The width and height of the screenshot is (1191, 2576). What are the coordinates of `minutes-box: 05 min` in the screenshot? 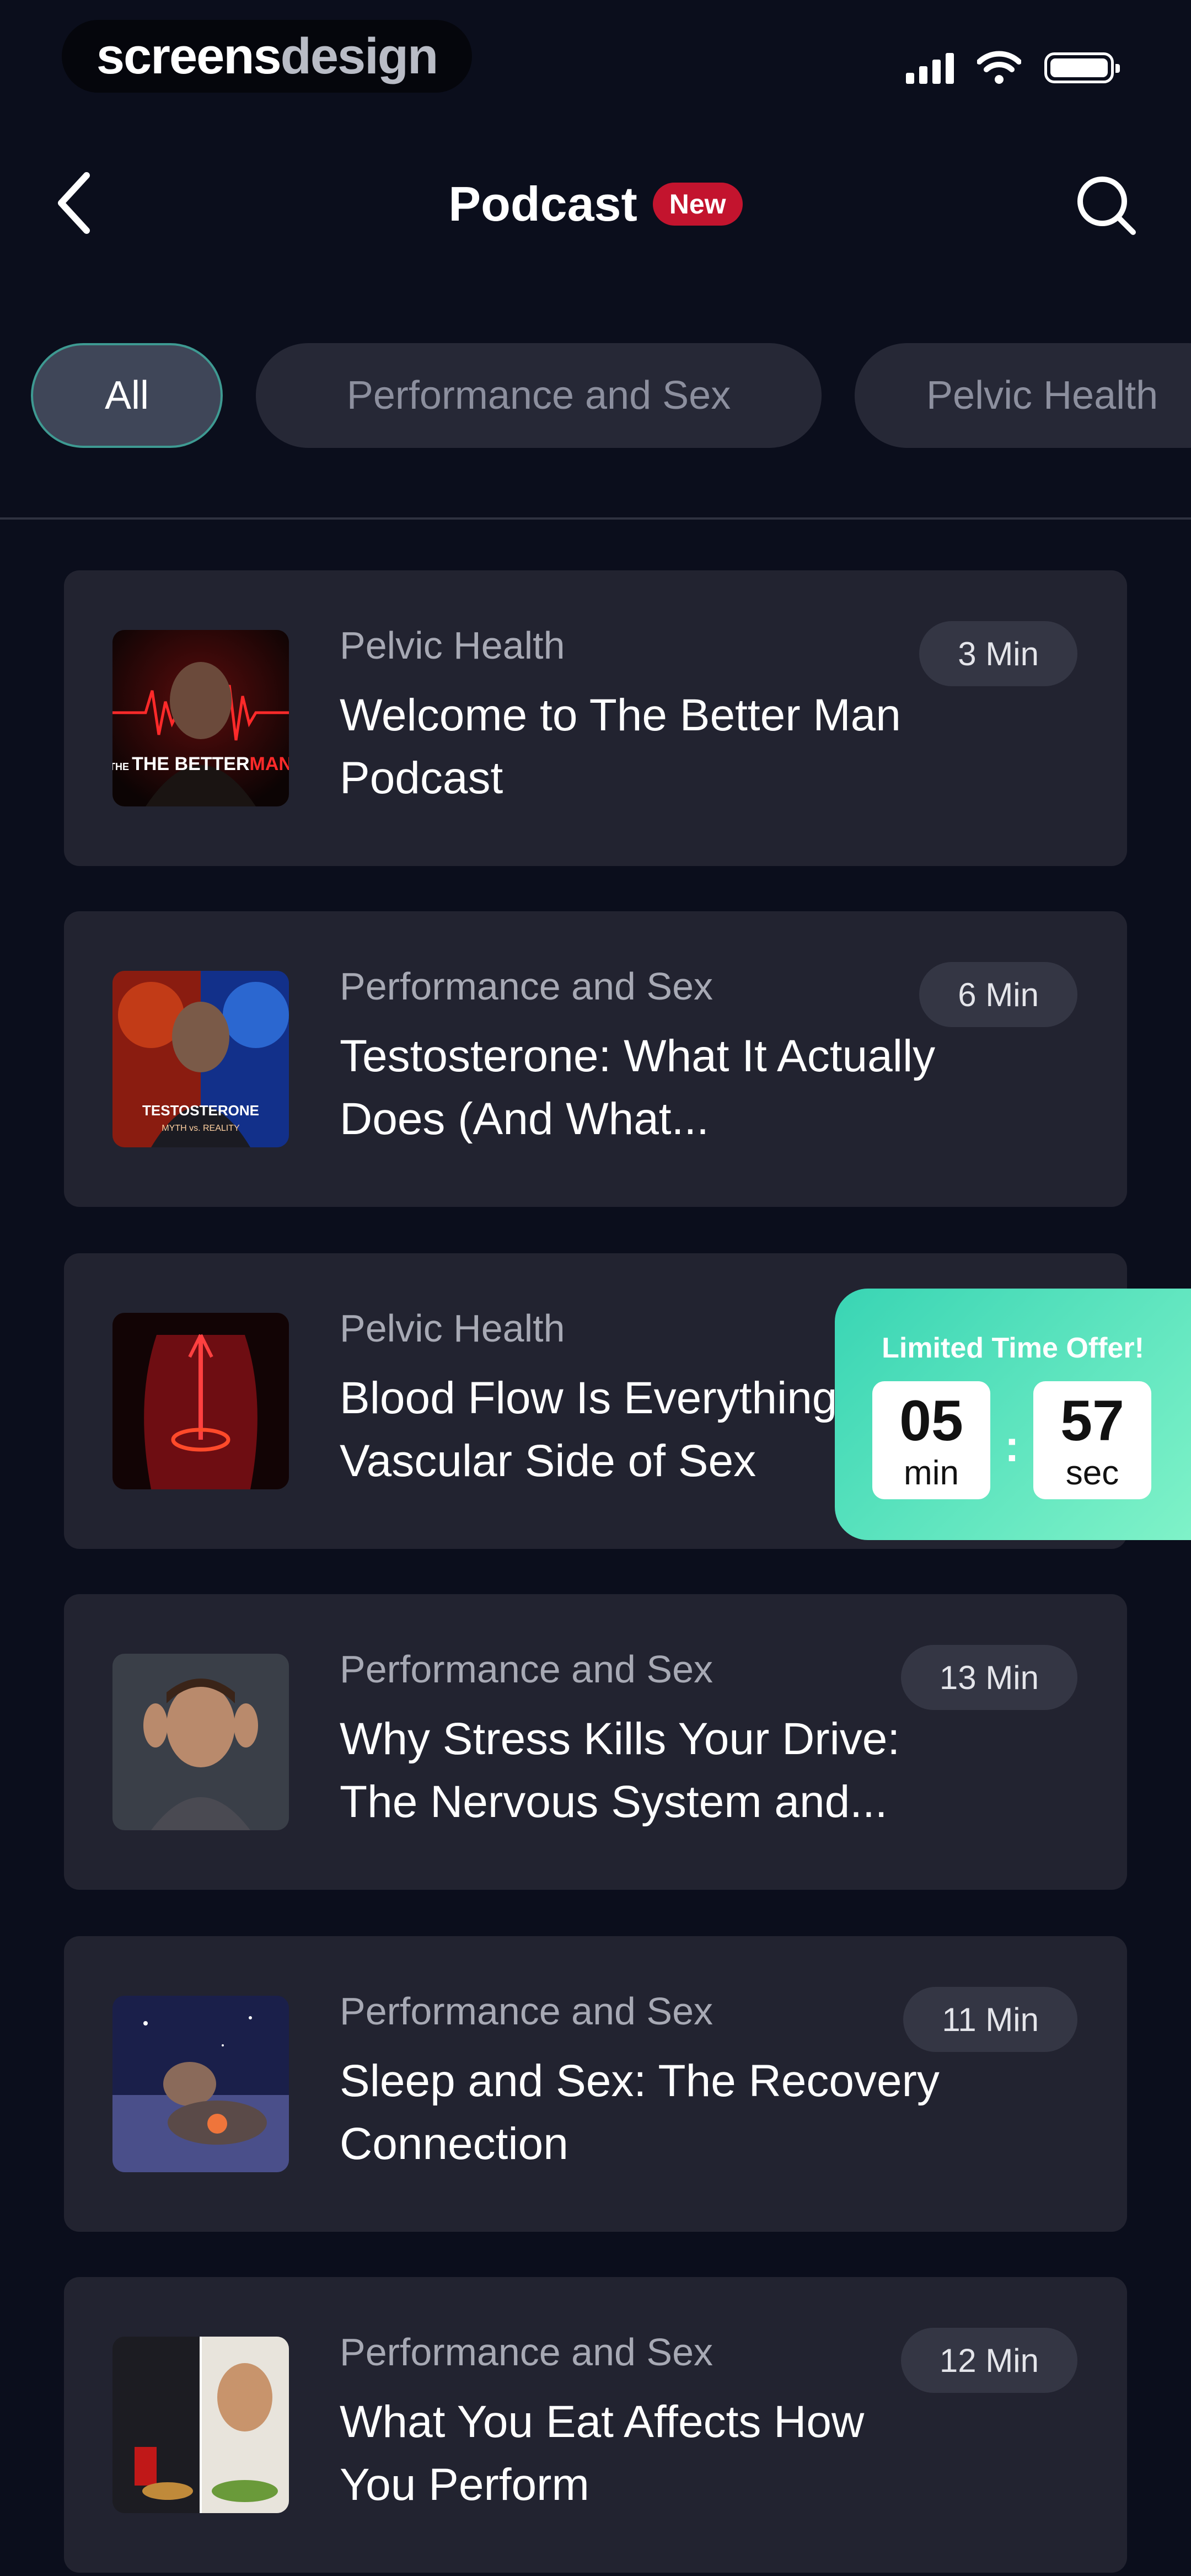 It's located at (931, 1440).